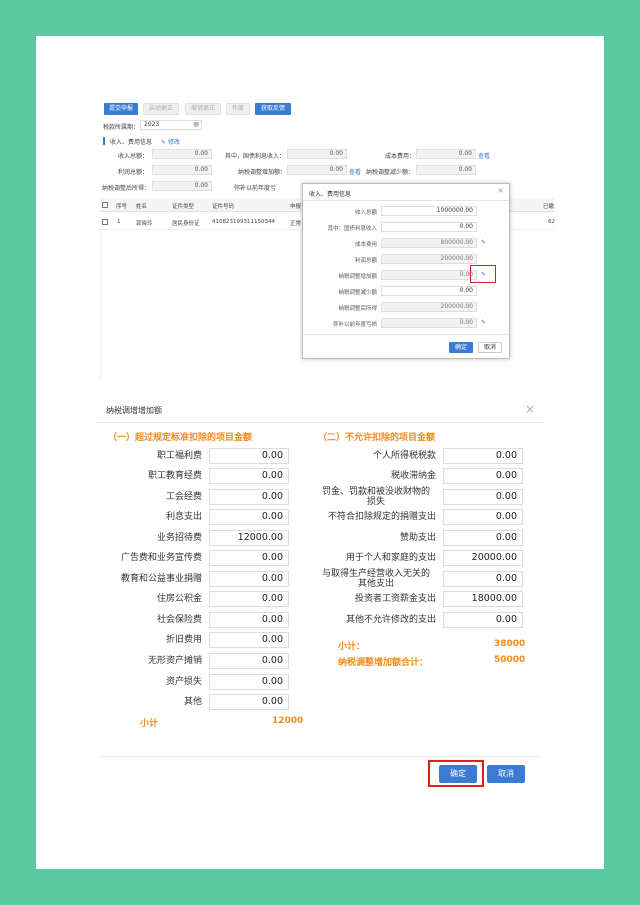 The height and width of the screenshot is (905, 640). I want to click on submit-button: 提交申报, so click(121, 109).